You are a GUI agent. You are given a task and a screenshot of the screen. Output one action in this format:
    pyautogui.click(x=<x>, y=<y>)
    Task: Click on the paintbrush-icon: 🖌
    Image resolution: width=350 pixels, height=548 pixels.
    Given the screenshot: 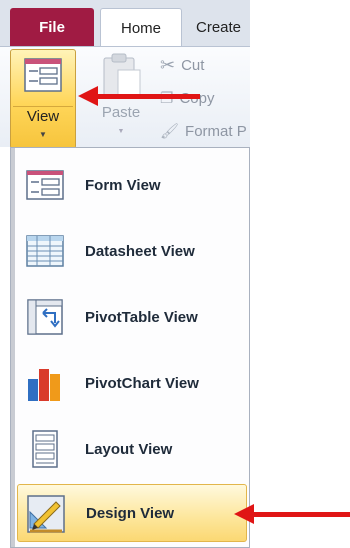 What is the action you would take?
    pyautogui.click(x=170, y=131)
    